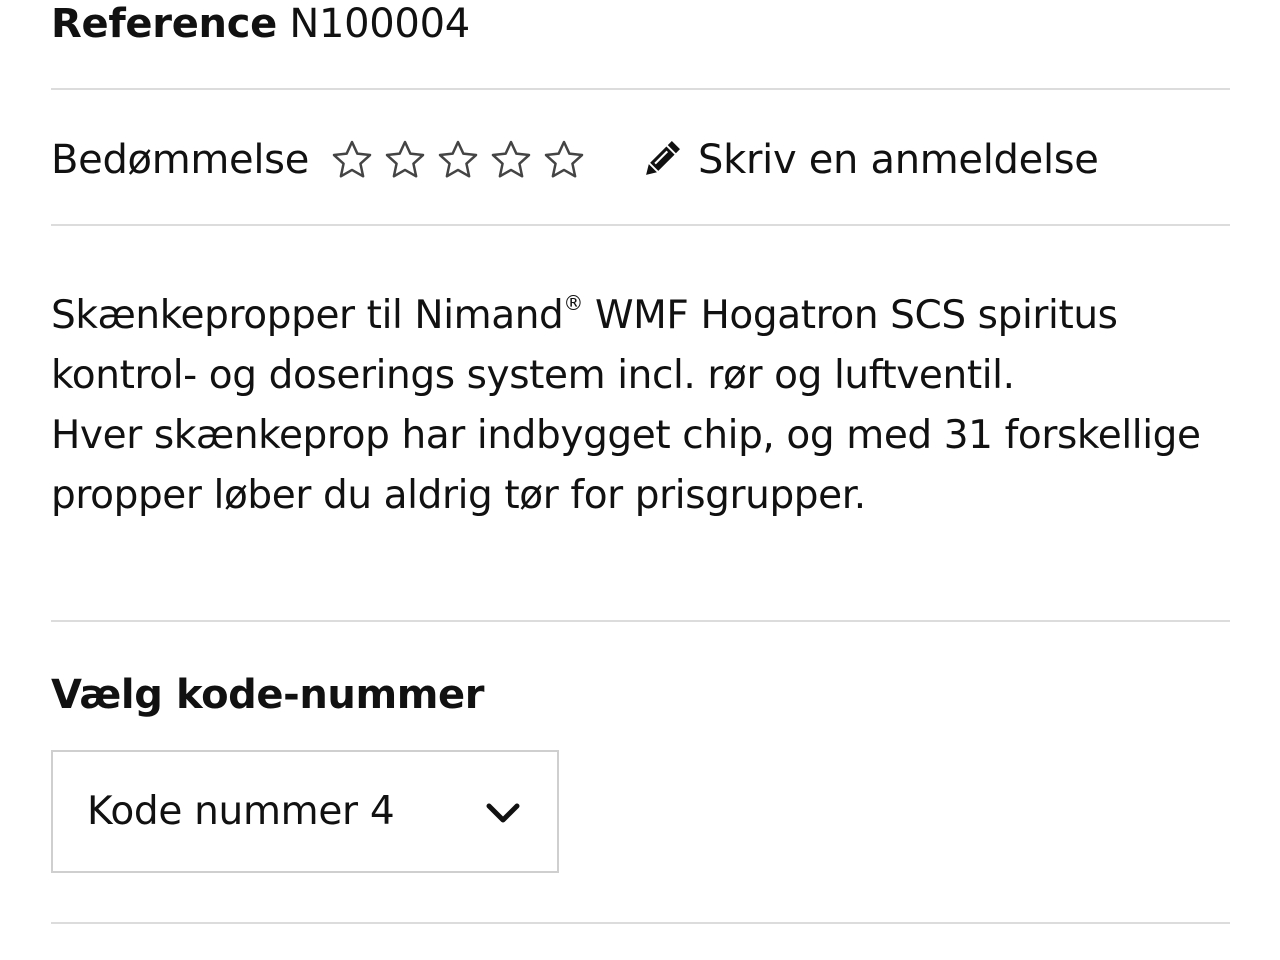 The image size is (1280, 960). What do you see at coordinates (379, 24) in the screenshot?
I see `reference-value: N100004` at bounding box center [379, 24].